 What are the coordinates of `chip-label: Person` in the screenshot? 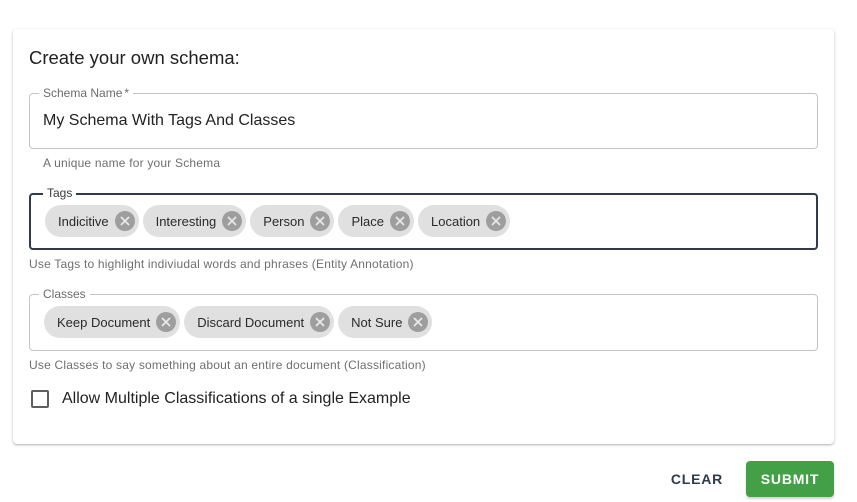 It's located at (284, 221).